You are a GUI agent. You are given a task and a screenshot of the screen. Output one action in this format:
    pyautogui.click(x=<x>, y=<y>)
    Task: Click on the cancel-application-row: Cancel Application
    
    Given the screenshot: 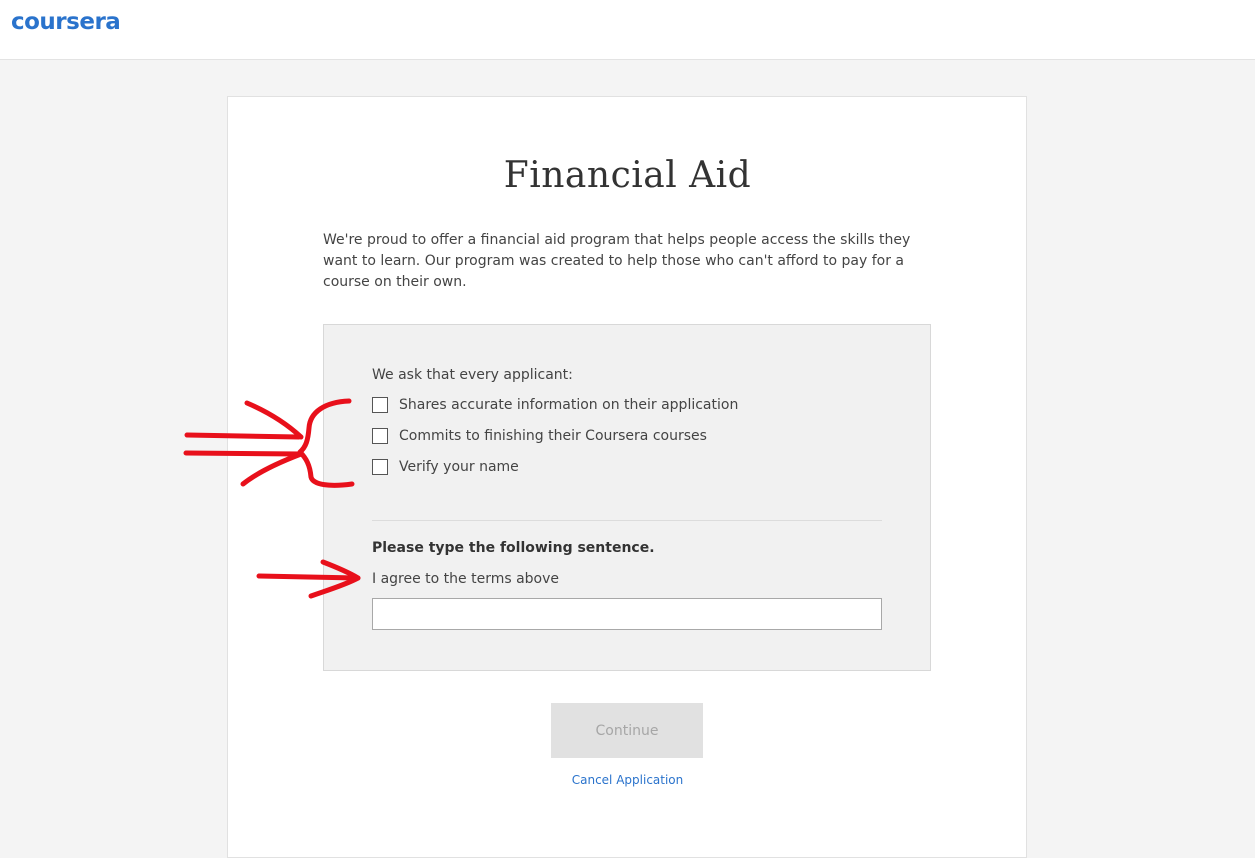 What is the action you would take?
    pyautogui.click(x=627, y=780)
    